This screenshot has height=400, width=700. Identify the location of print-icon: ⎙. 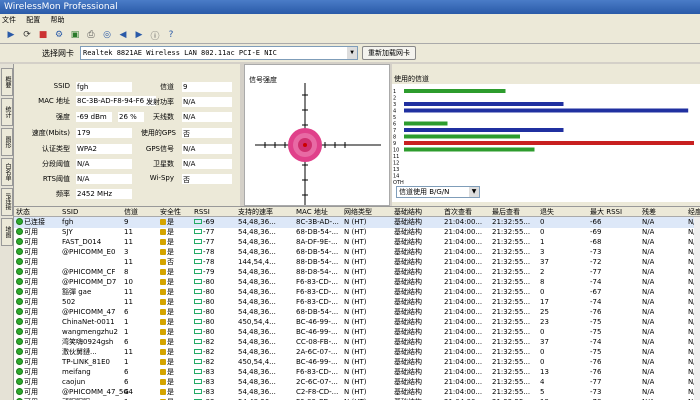
(91, 35).